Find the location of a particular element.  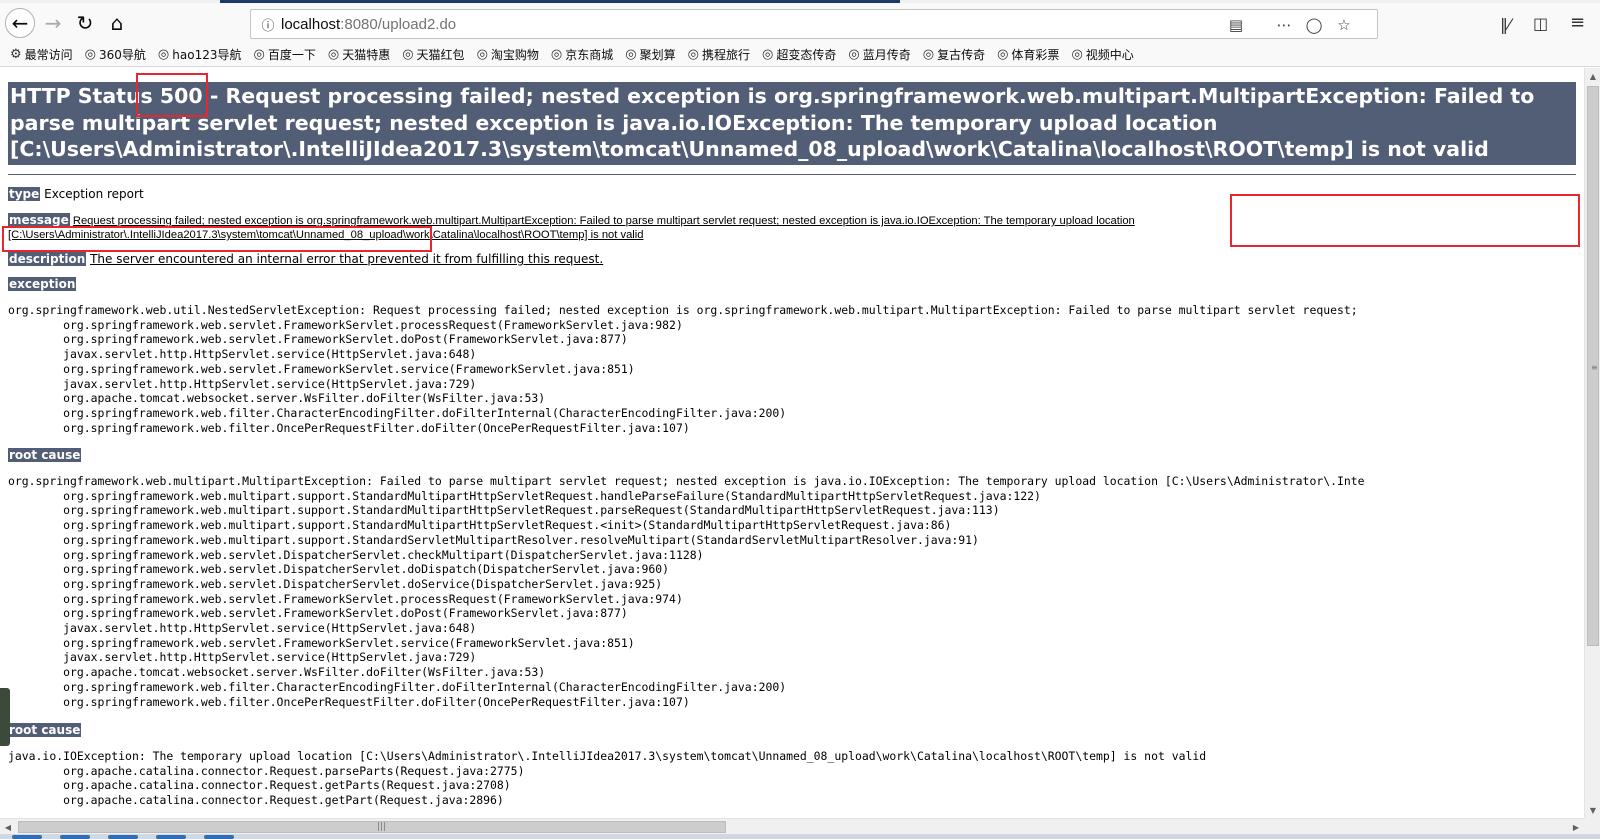

scroll-corner is located at coordinates (1592, 826).